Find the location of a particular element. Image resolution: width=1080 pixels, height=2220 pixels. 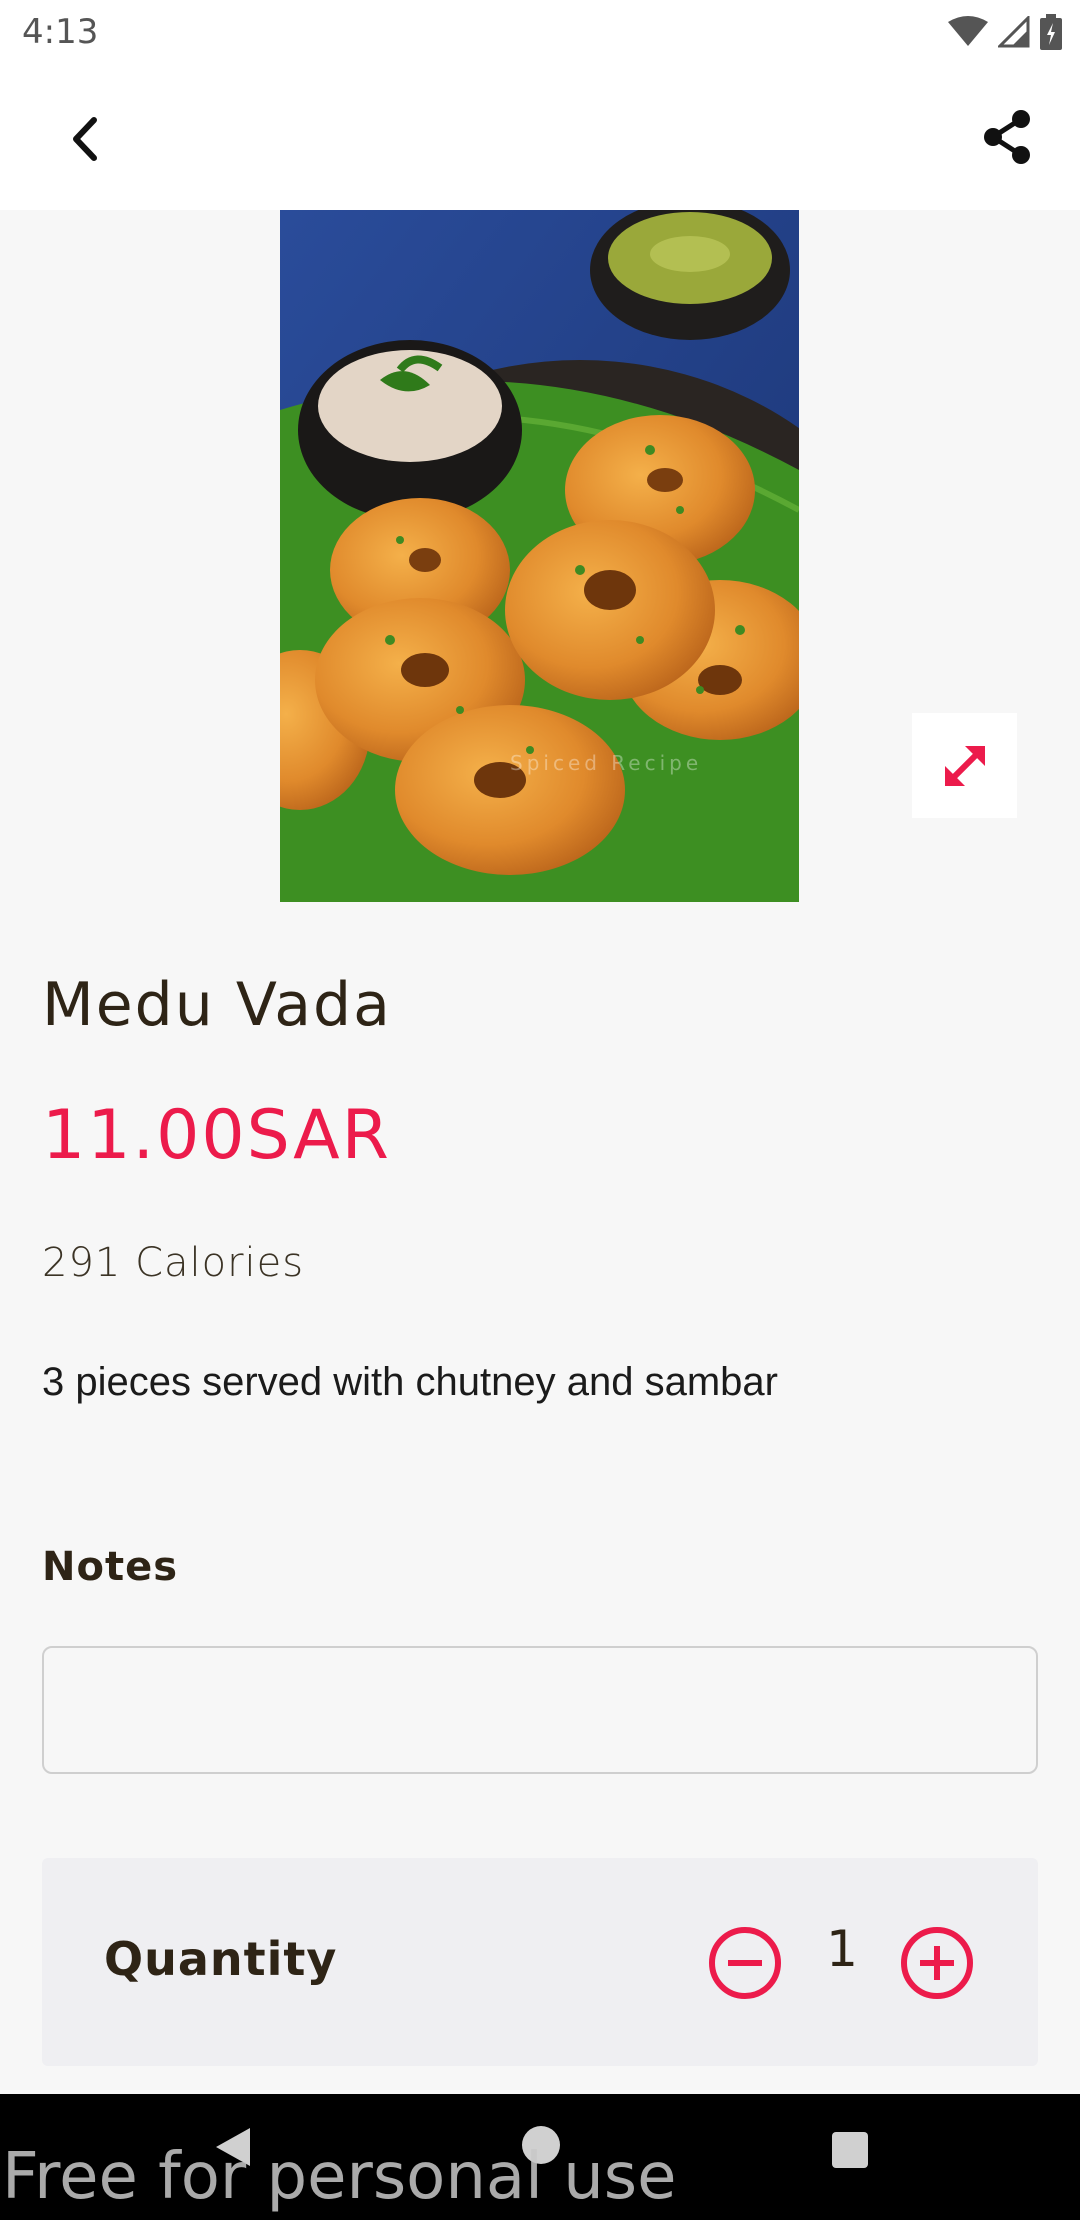

signal-icon is located at coordinates (1014, 32).